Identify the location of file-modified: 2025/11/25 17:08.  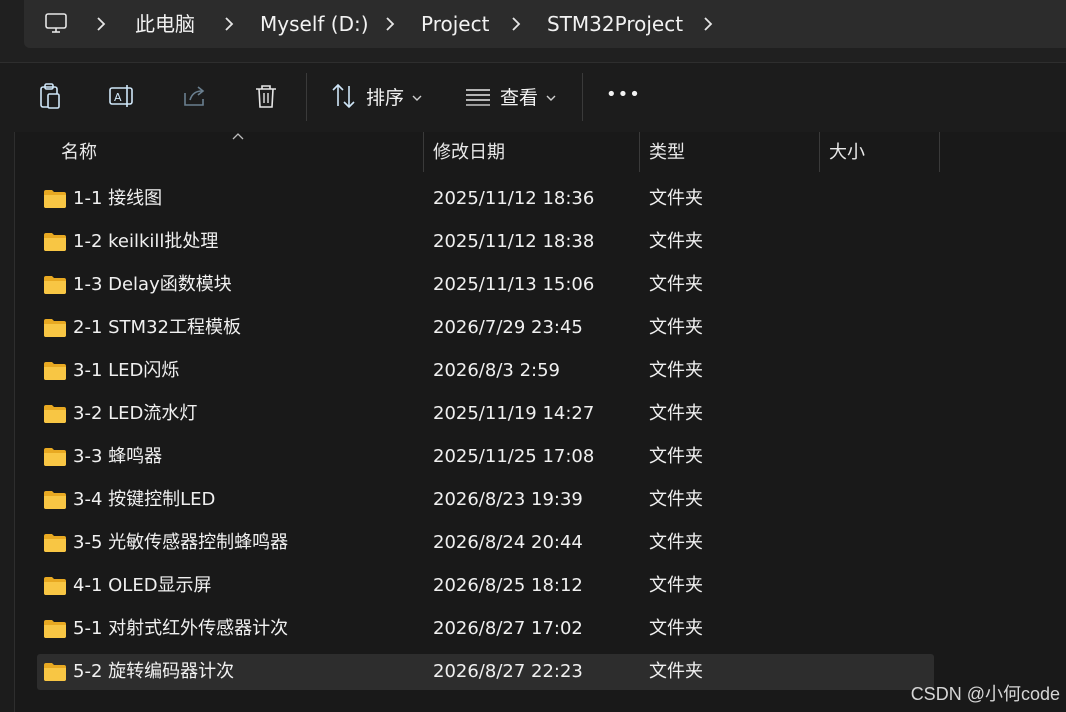
(514, 456).